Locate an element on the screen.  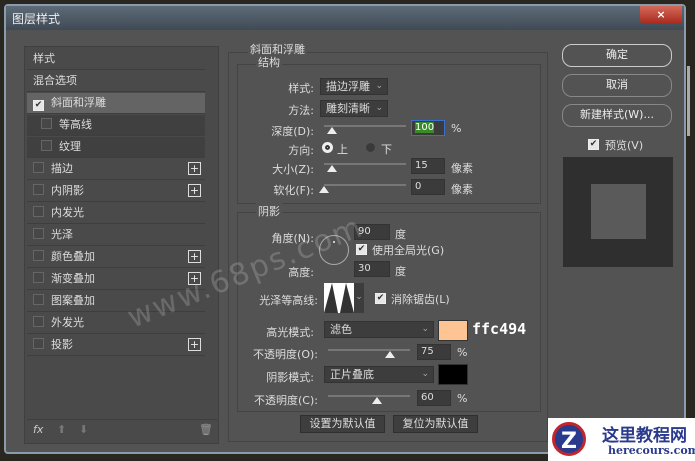
direction-down-label: 下 is located at coordinates (386, 149).